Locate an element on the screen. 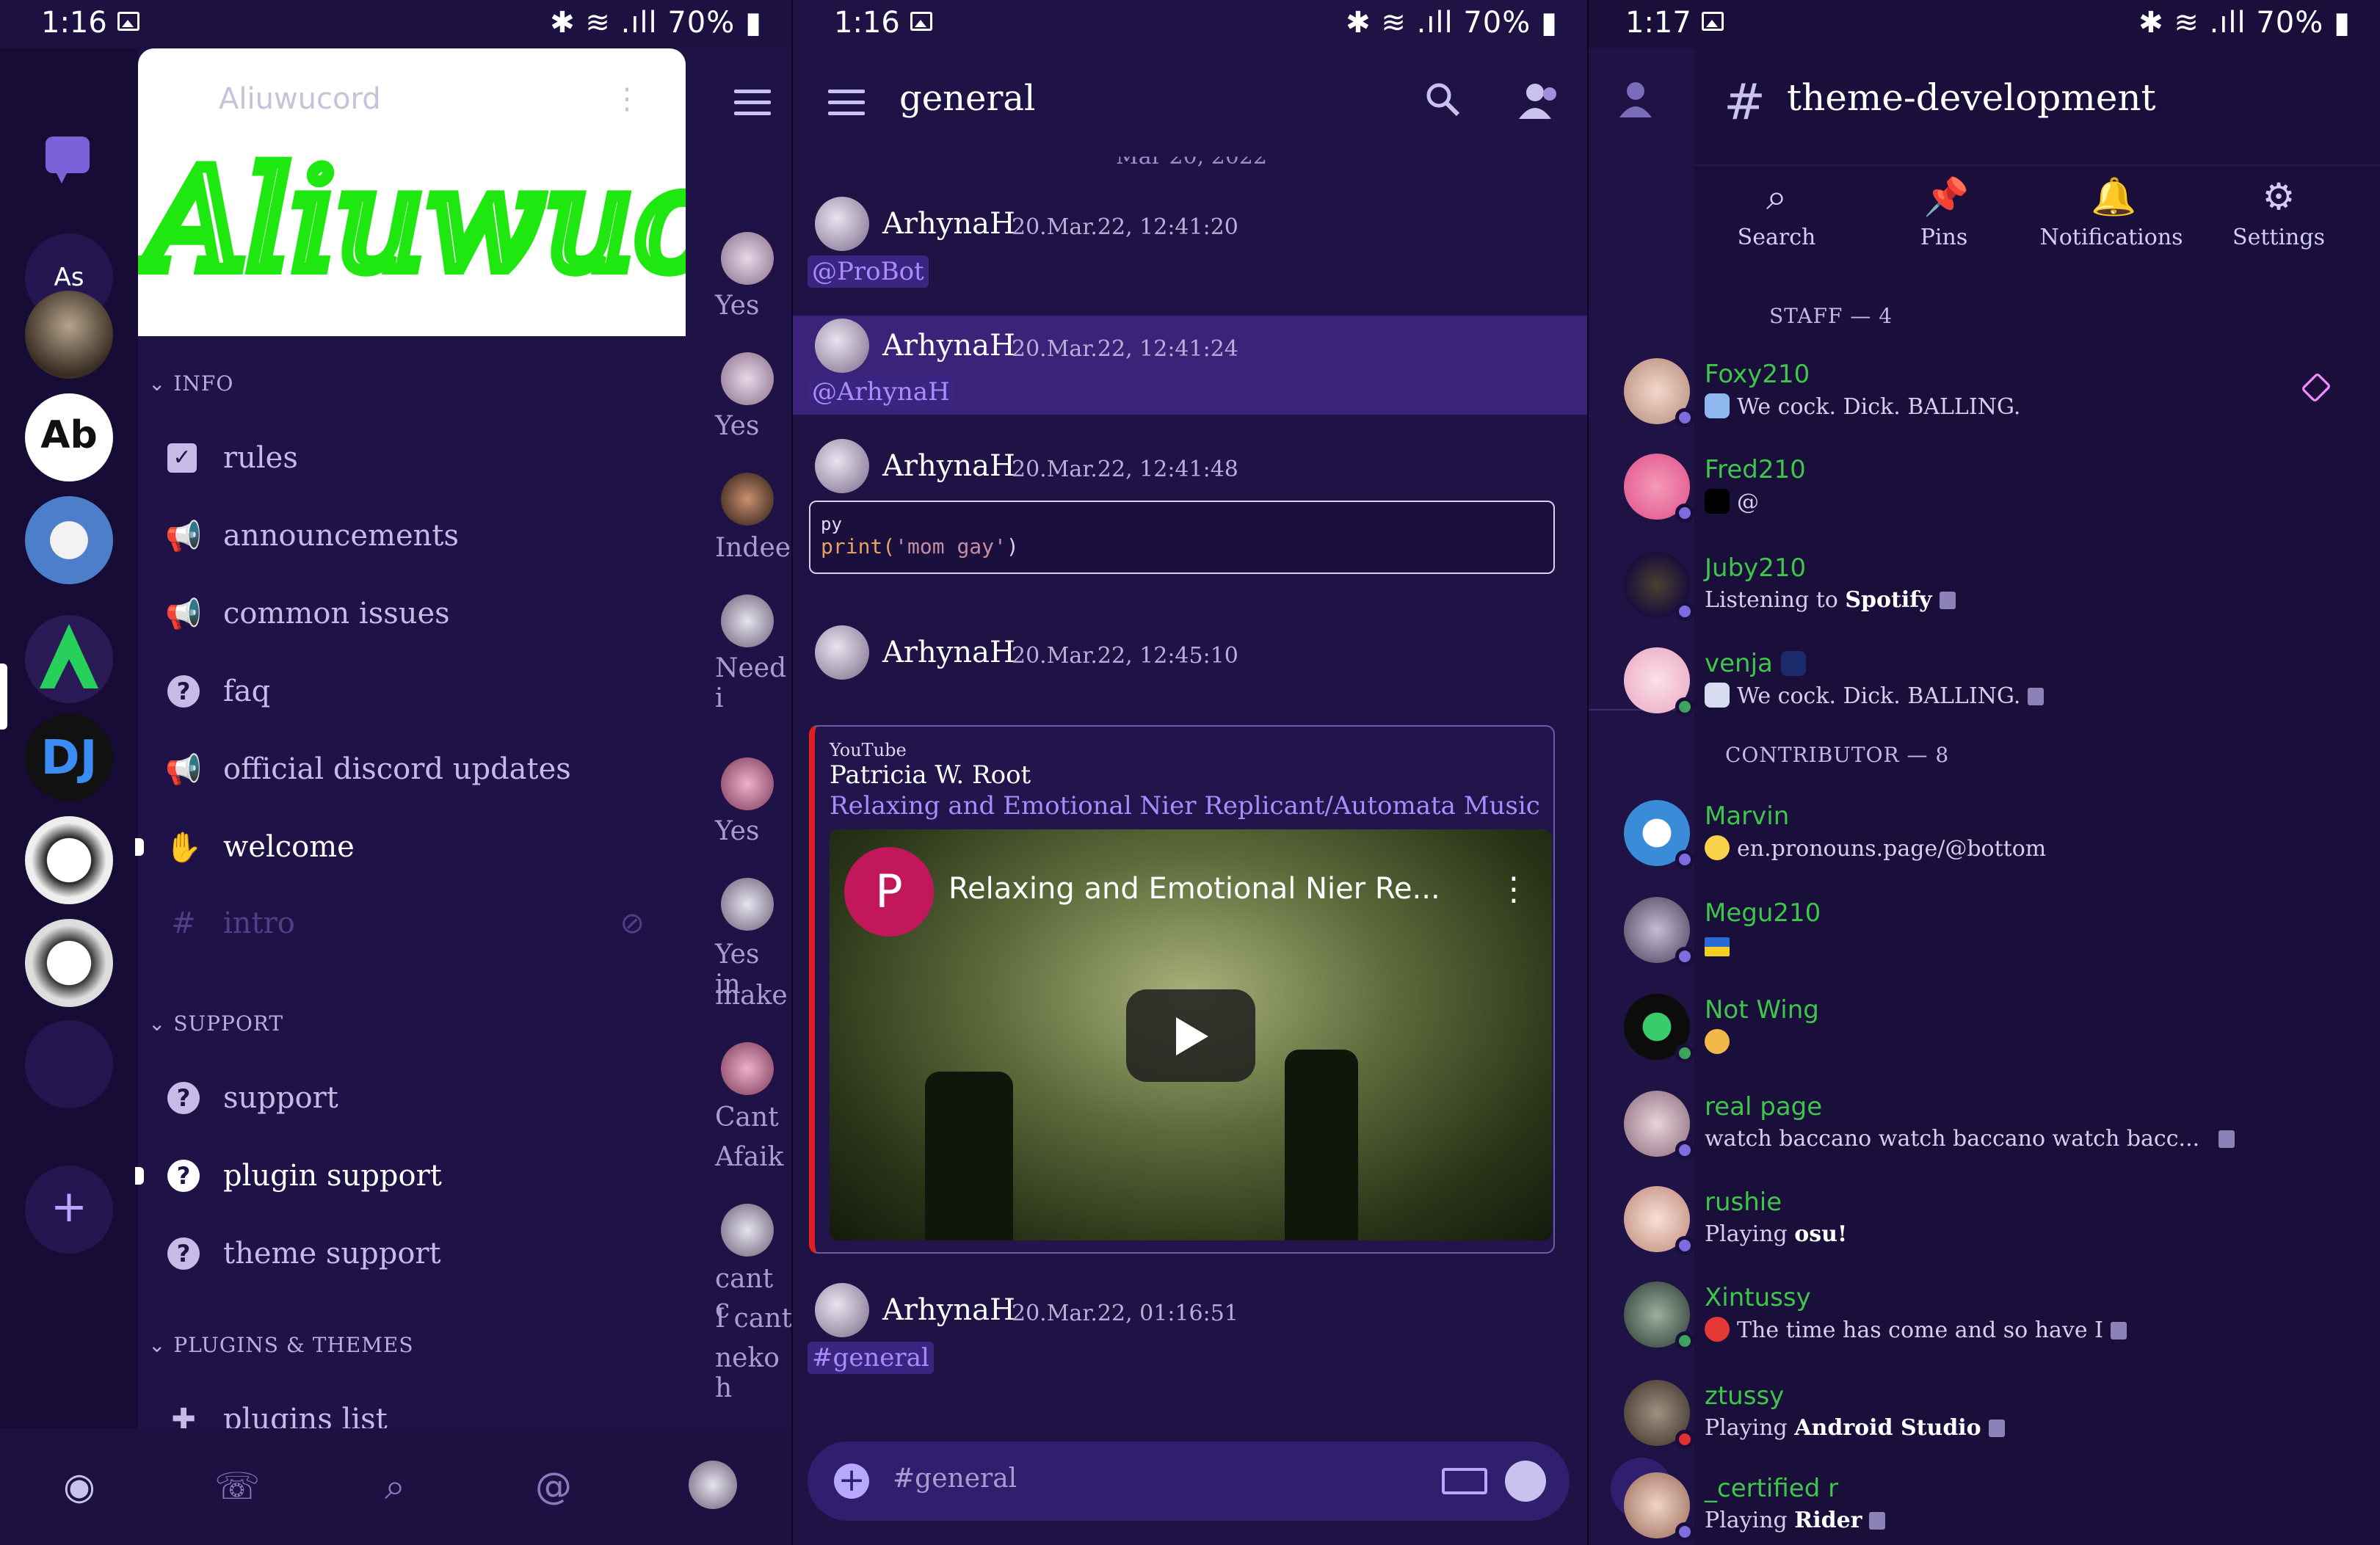 The height and width of the screenshot is (1545, 2380). action-pins: 📌 Pins is located at coordinates (1944, 213).